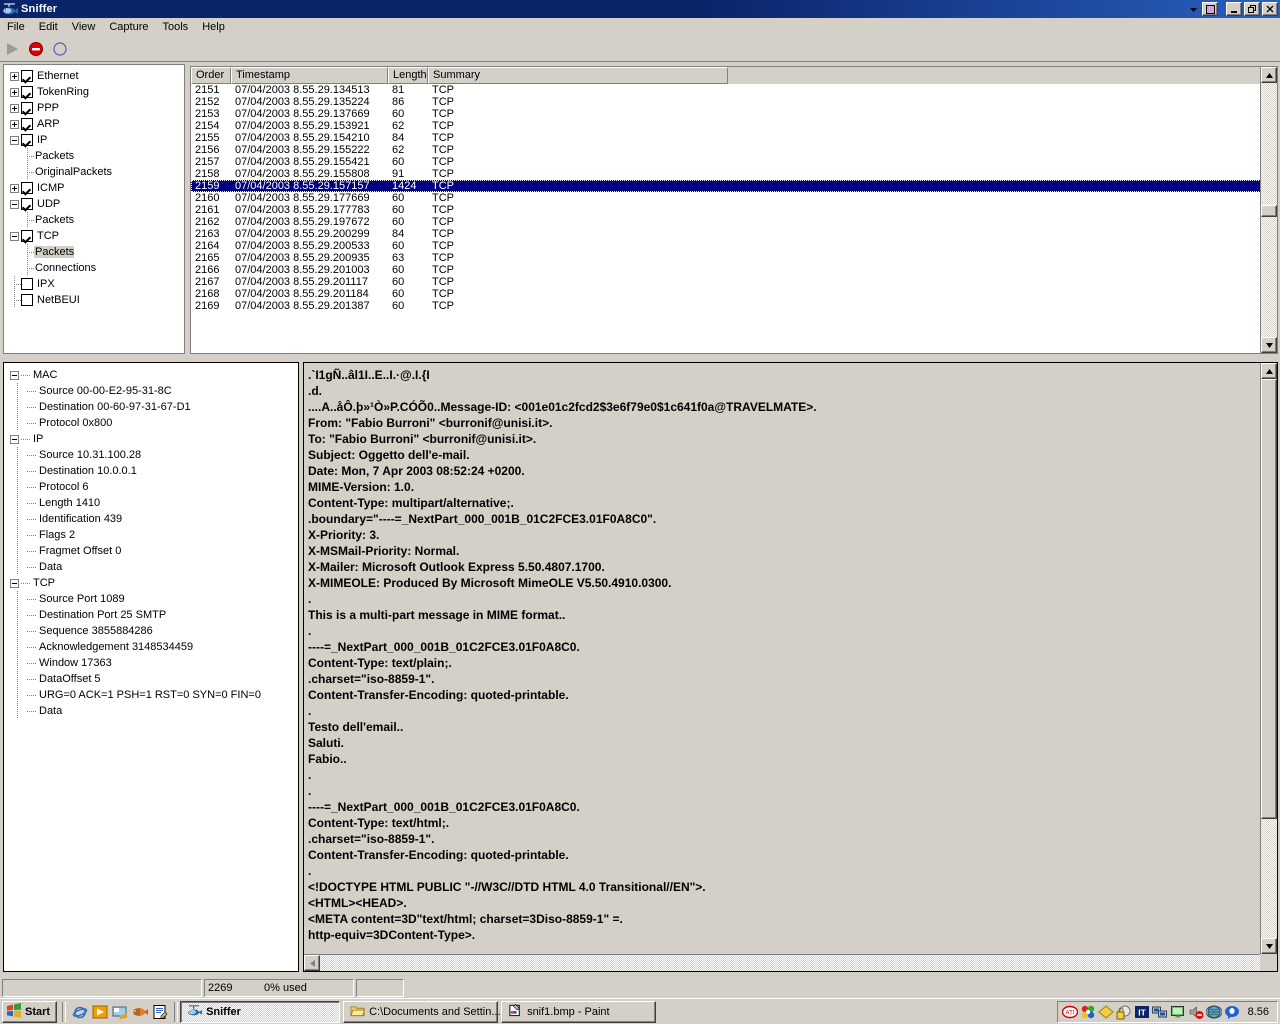 Image resolution: width=1280 pixels, height=1024 pixels. Describe the element at coordinates (260, 1011) in the screenshot. I see `taskbar-item-sniffer: Sniffer` at that location.